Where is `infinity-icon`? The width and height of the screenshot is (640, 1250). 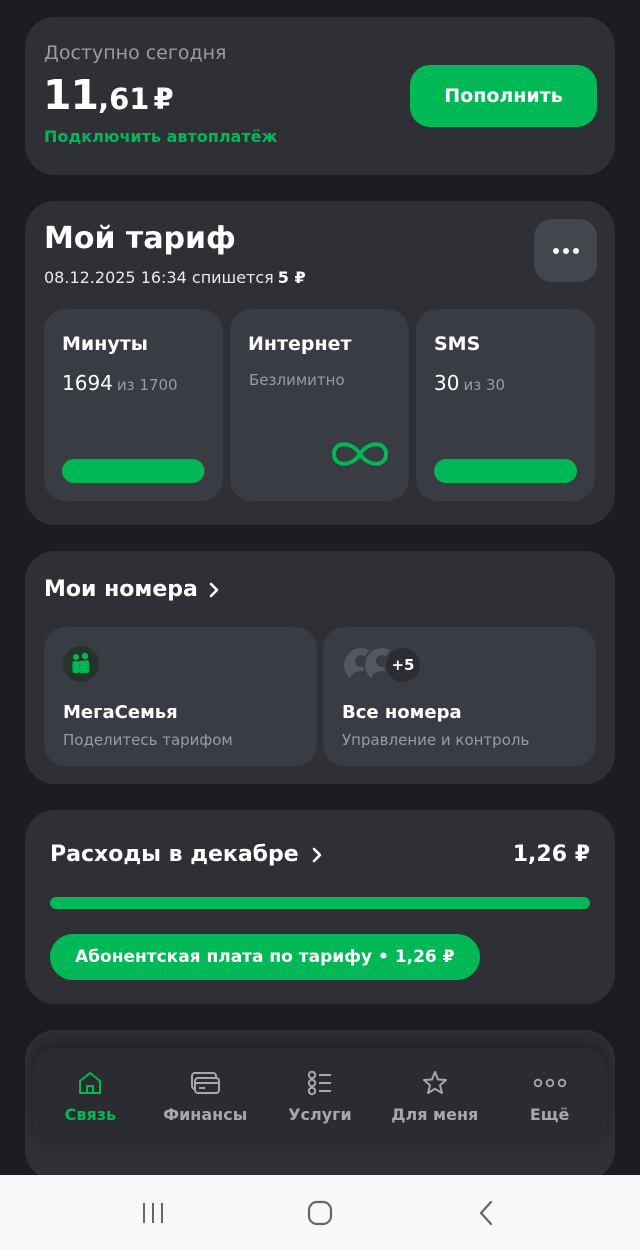 infinity-icon is located at coordinates (360, 454).